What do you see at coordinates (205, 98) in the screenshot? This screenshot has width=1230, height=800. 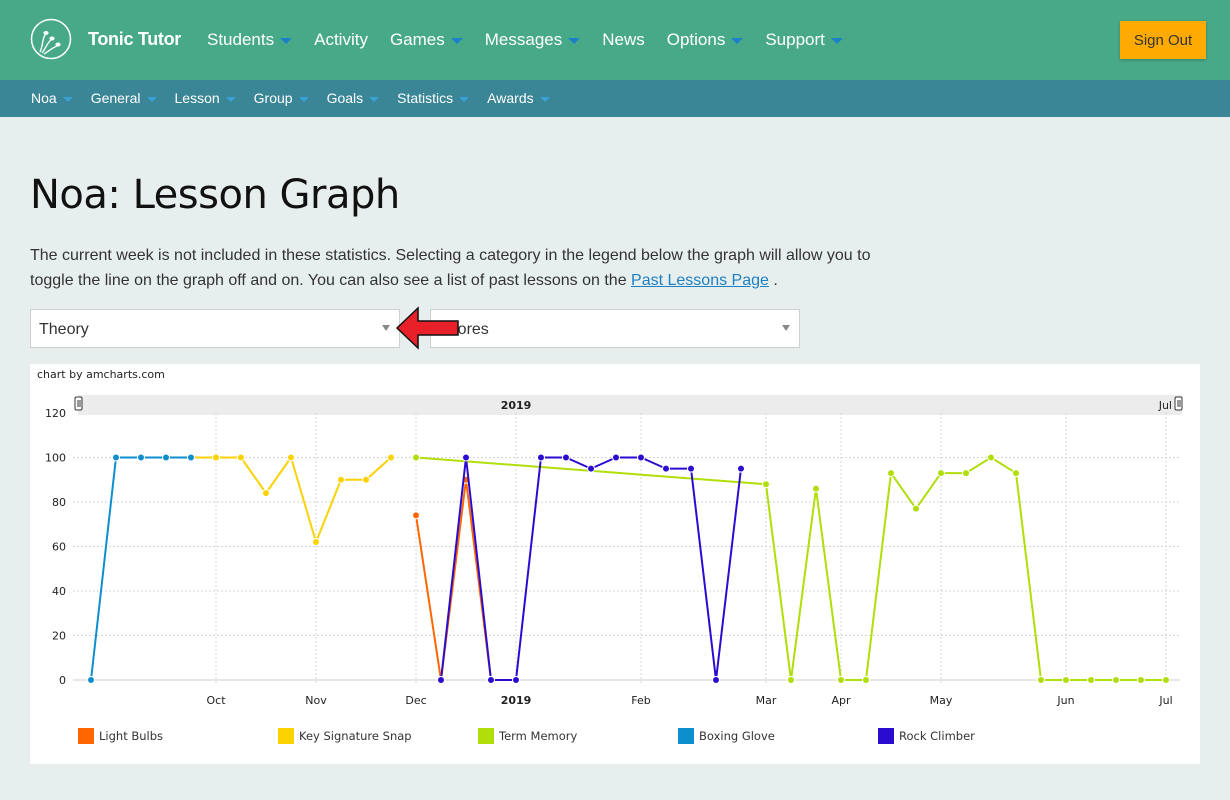 I see `subnav-item-lesson: Lesson` at bounding box center [205, 98].